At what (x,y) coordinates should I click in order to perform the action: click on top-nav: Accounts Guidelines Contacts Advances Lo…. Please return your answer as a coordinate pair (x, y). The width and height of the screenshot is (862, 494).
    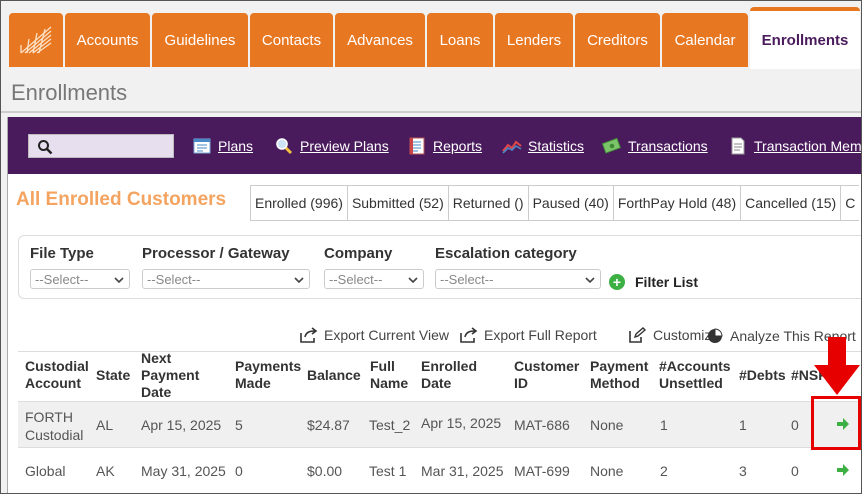
    Looking at the image, I should click on (431, 35).